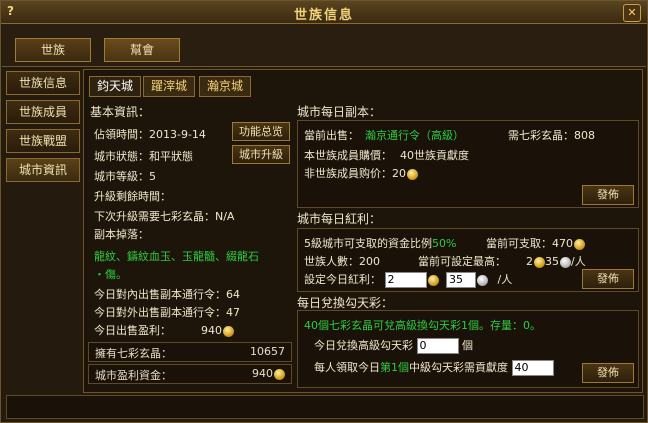 This screenshot has width=648, height=423. What do you see at coordinates (461, 280) in the screenshot?
I see `bonus-silver-input: 35` at bounding box center [461, 280].